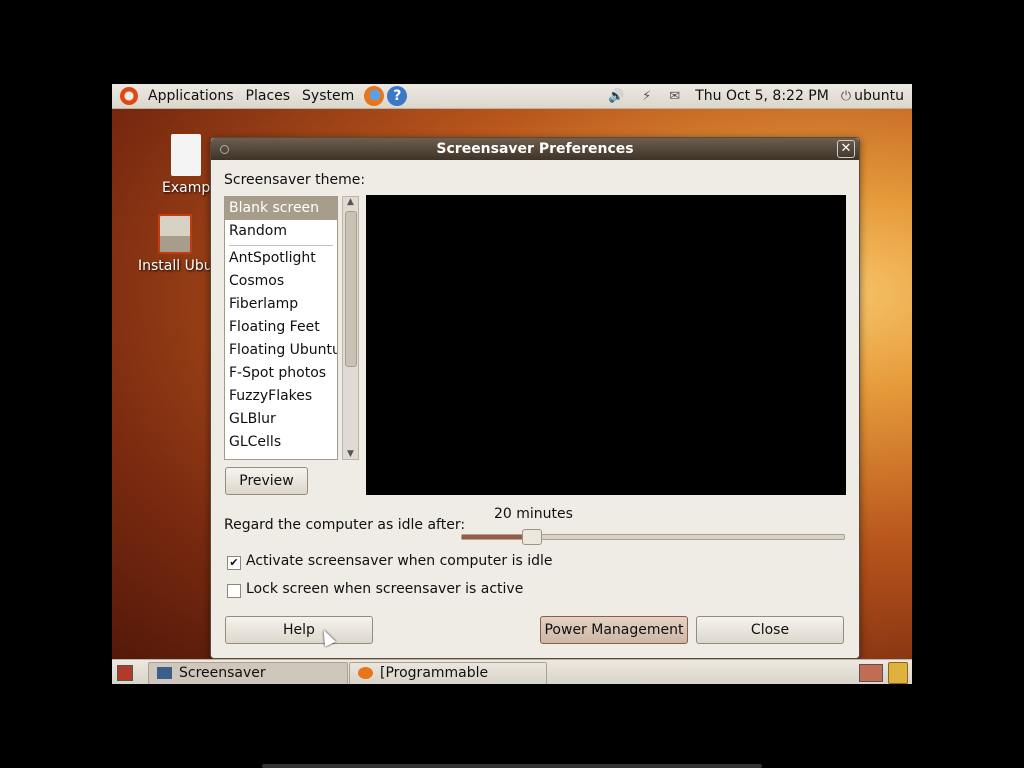 This screenshot has height=768, width=1024. What do you see at coordinates (281, 281) in the screenshot?
I see `theme-item: Cosmos` at bounding box center [281, 281].